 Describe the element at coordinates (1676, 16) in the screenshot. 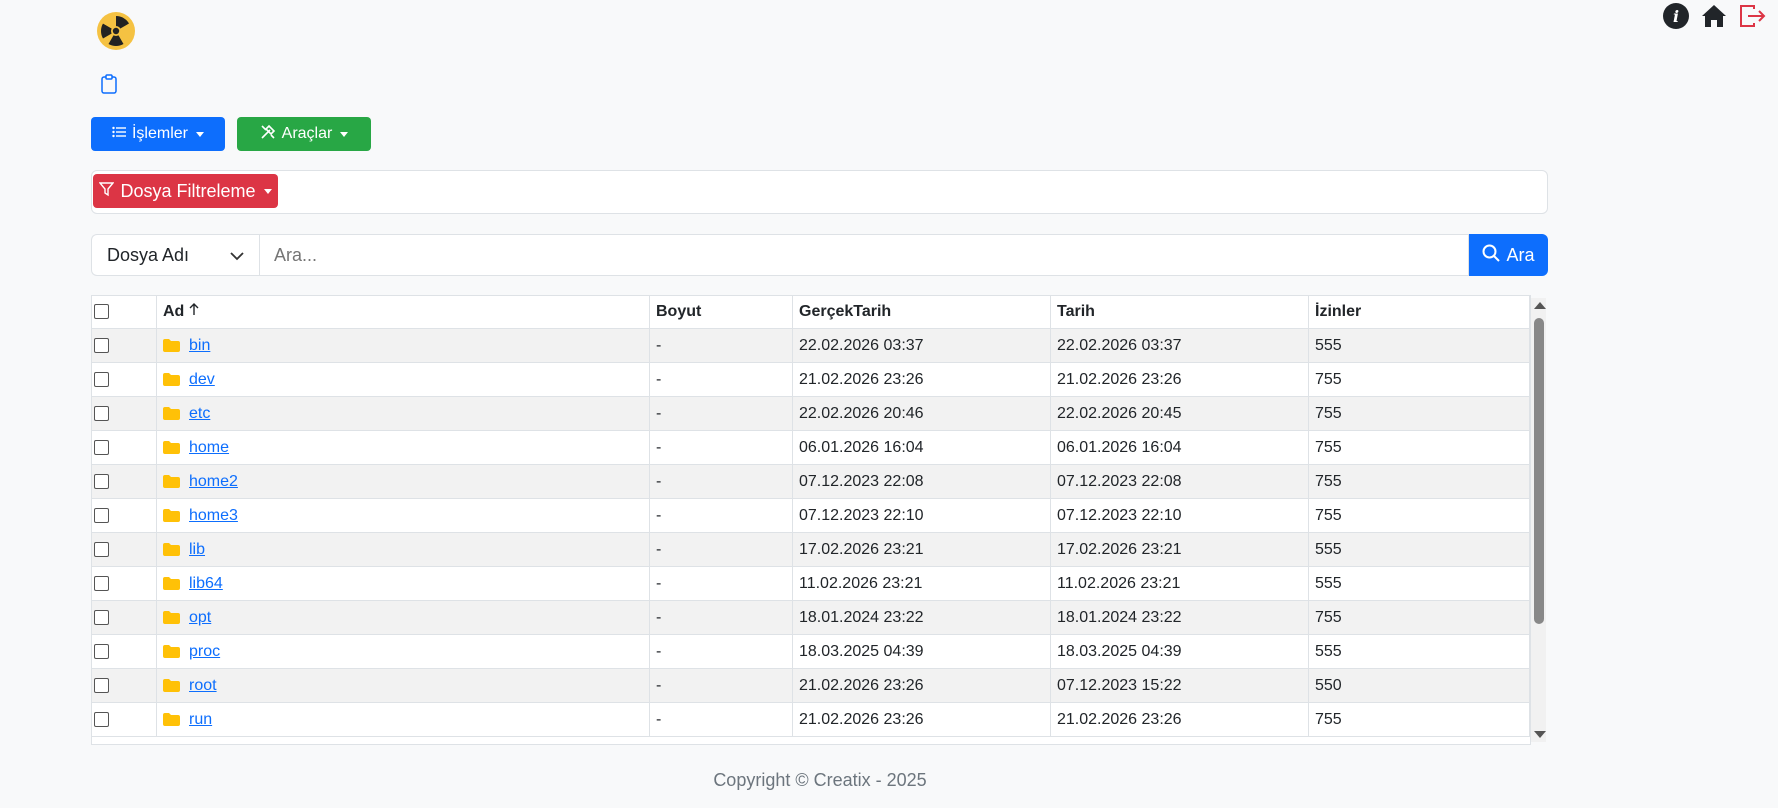

I see `info-icon: i` at that location.